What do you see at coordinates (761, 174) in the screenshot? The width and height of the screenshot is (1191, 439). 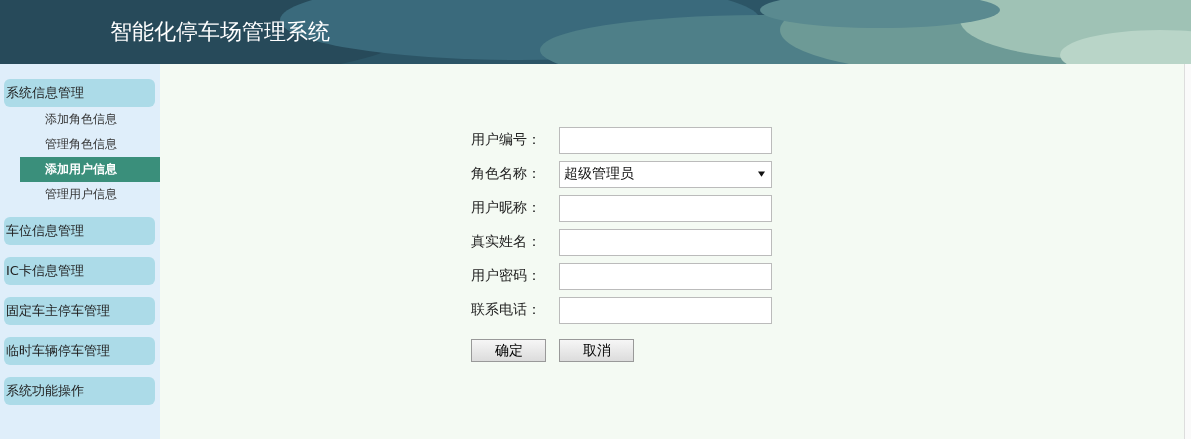 I see `caret-icon` at bounding box center [761, 174].